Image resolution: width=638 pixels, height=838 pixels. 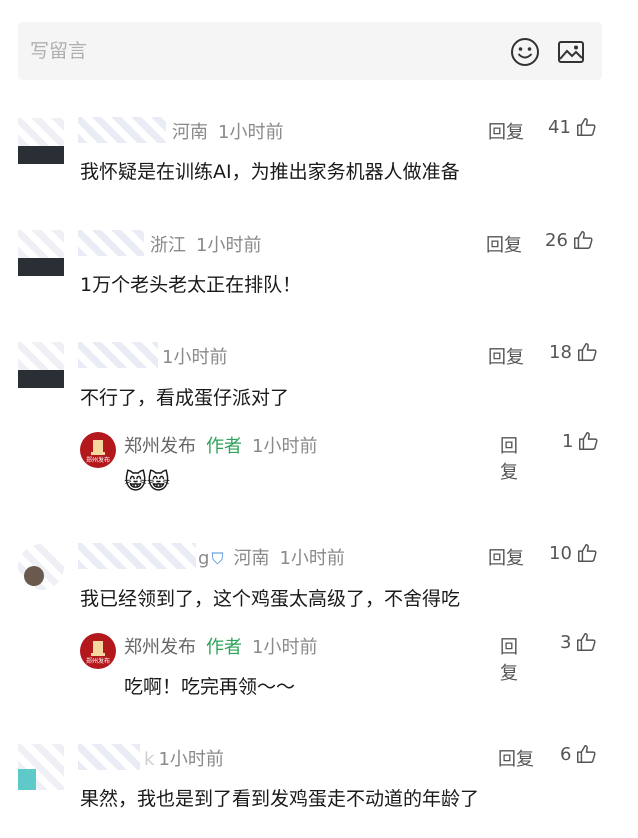 I want to click on comment-meta: g ⛉ 河南 1小时前, so click(x=276, y=557).